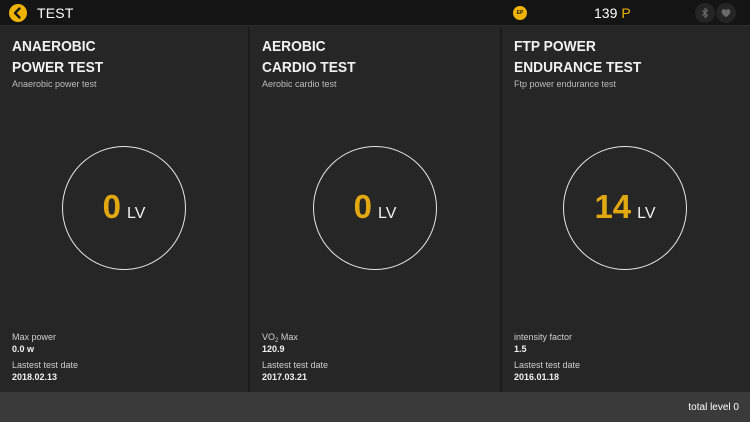 This screenshot has height=422, width=750. Describe the element at coordinates (35, 377) in the screenshot. I see `date-value: 2018.02.13` at that location.